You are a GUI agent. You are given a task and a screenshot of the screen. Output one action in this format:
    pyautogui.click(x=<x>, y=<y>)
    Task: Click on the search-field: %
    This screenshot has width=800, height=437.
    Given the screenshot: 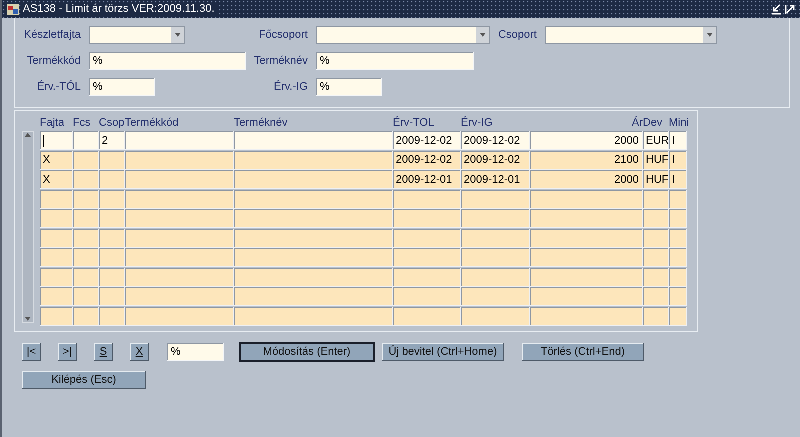 What is the action you would take?
    pyautogui.click(x=195, y=352)
    